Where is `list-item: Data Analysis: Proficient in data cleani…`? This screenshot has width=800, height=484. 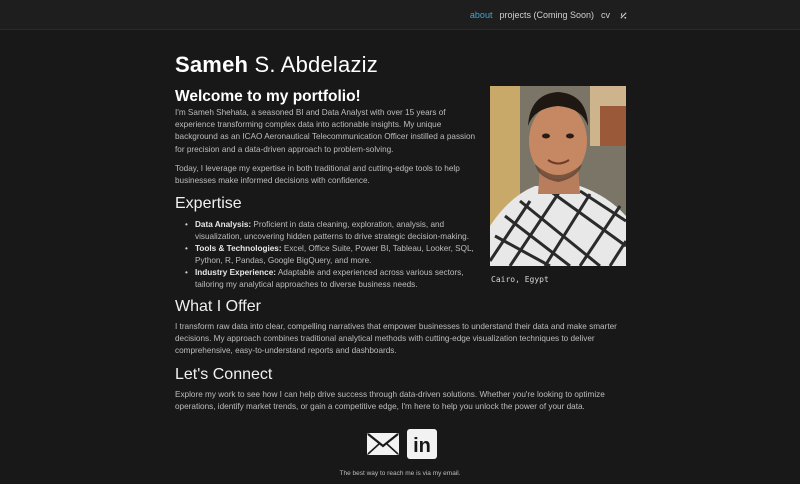
list-item: Data Analysis: Proficient in data cleani… is located at coordinates (335, 231).